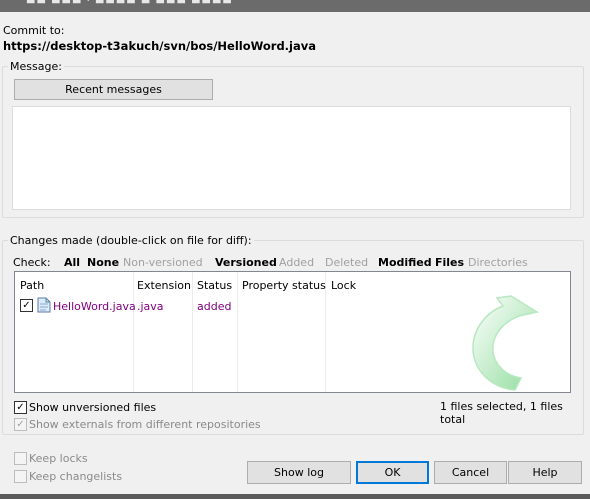 This screenshot has height=499, width=590. What do you see at coordinates (297, 262) in the screenshot?
I see `filter-added: Added` at bounding box center [297, 262].